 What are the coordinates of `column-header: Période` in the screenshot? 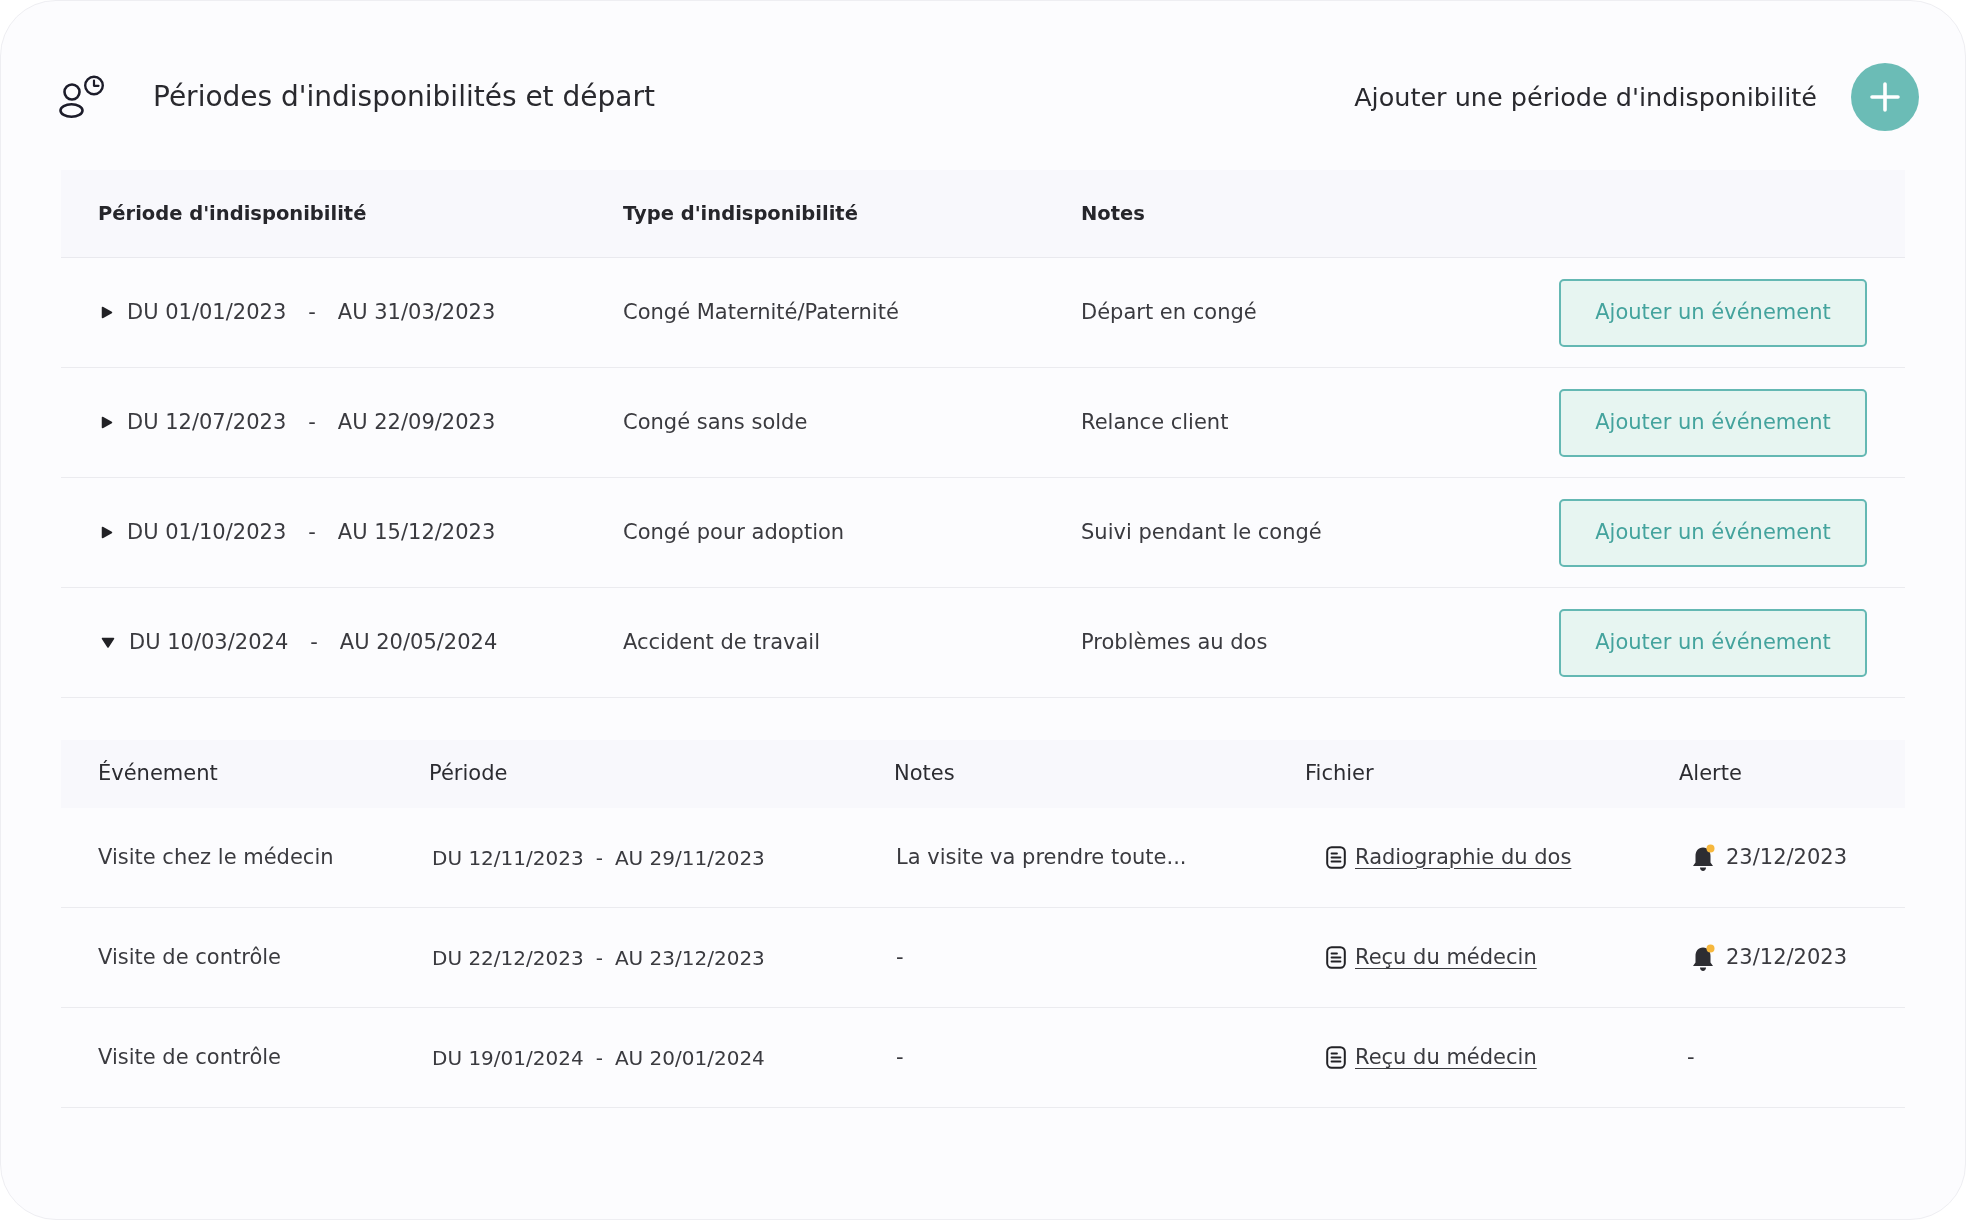 It's located at (468, 773).